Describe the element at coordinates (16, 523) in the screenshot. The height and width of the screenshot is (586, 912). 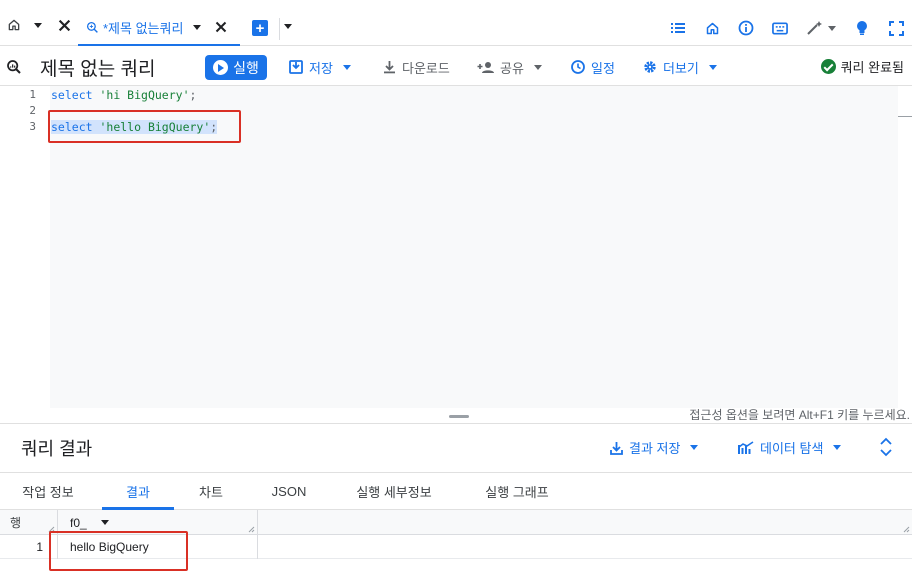
I see `row-header-label: 행` at that location.